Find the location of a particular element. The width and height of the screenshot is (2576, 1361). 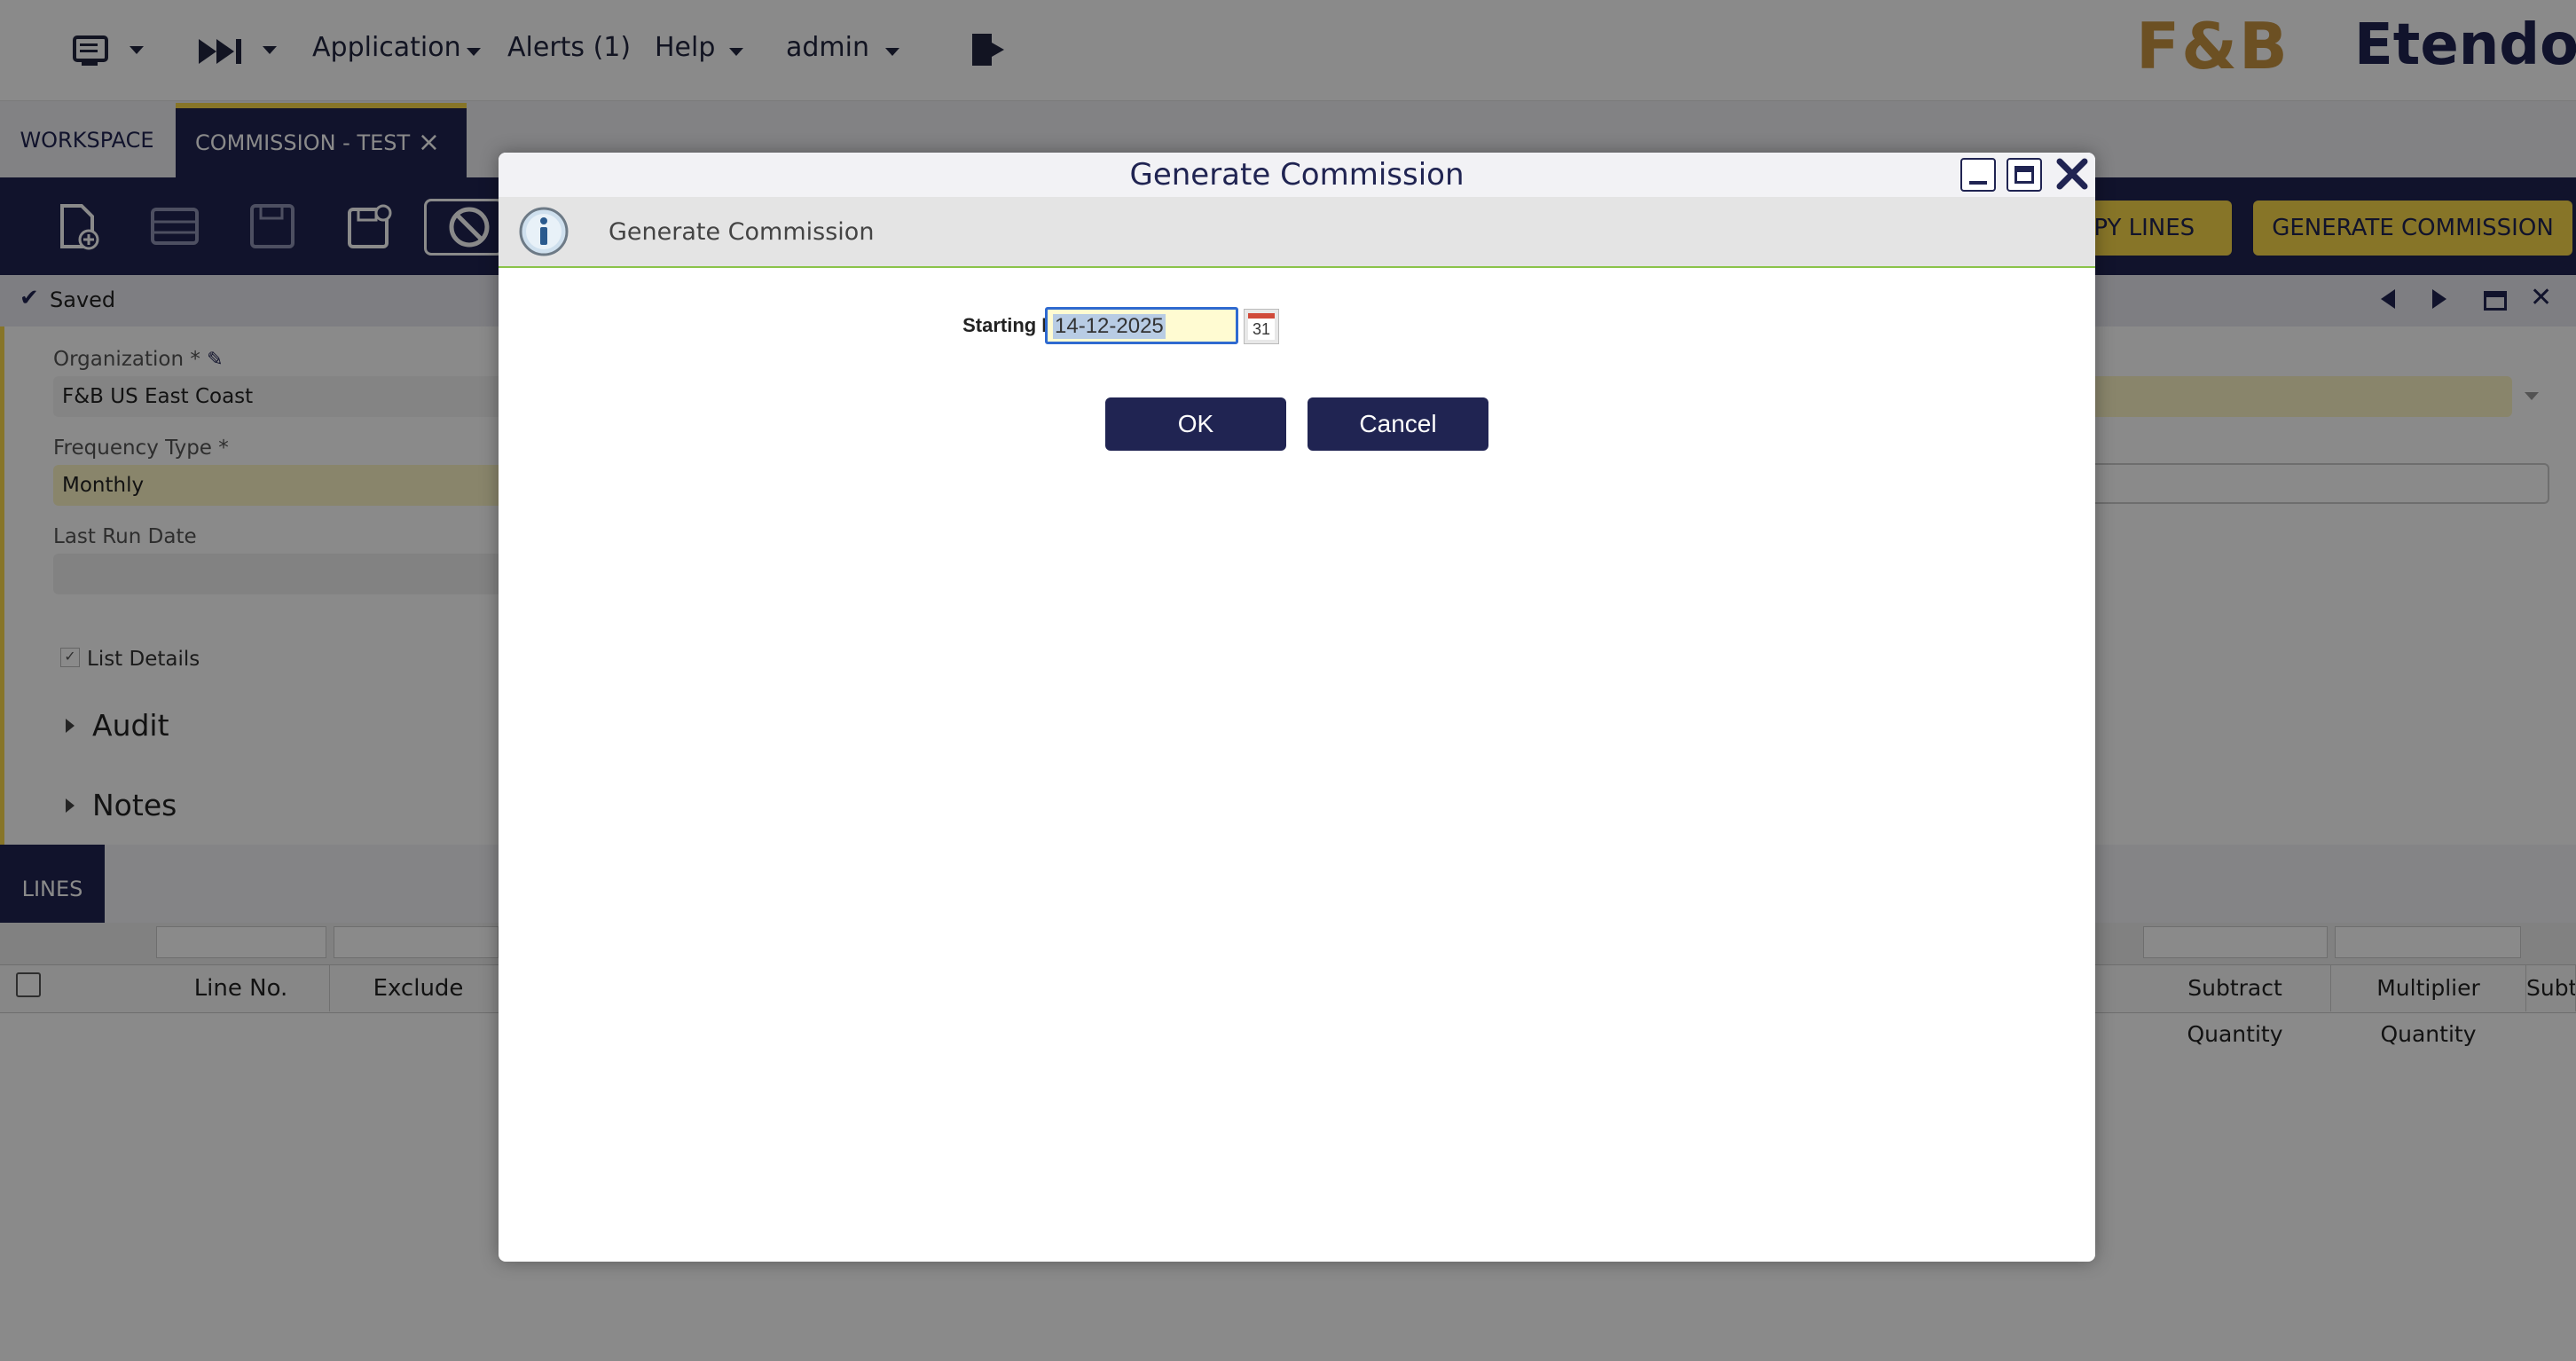

close-dialog-icon is located at coordinates (2072, 173).